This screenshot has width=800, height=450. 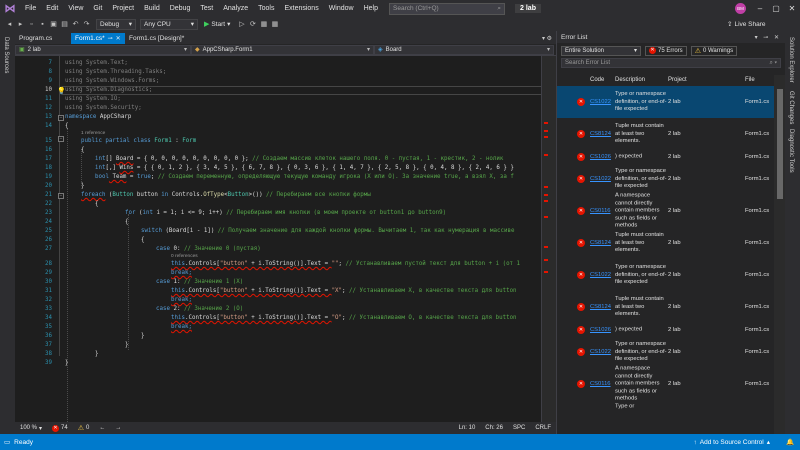 What do you see at coordinates (53, 24) in the screenshot?
I see `save-icon: ▣` at bounding box center [53, 24].